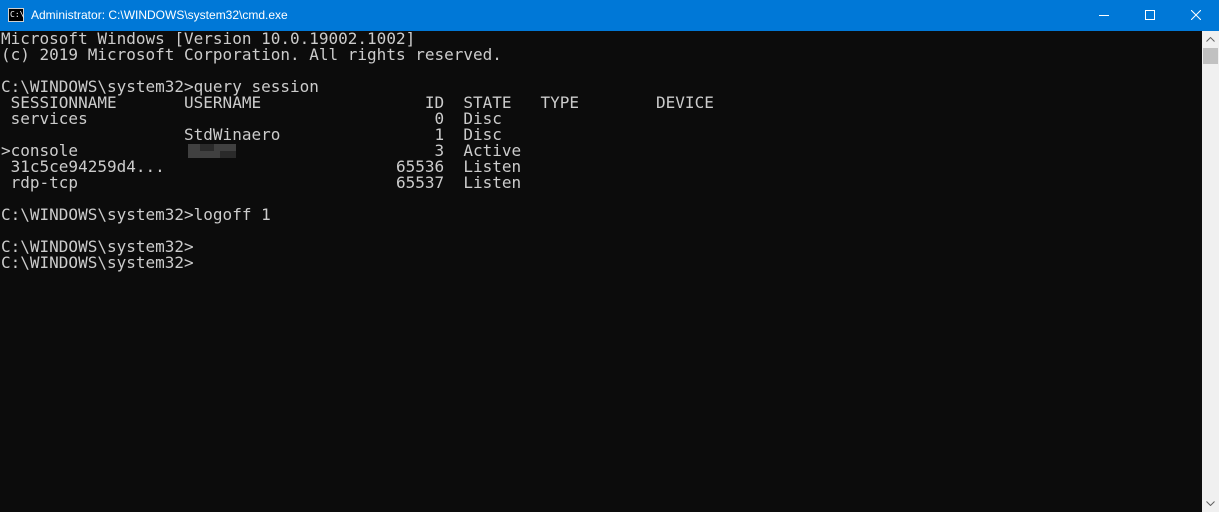 The width and height of the screenshot is (1219, 512). I want to click on maximize-icon, so click(1150, 15).